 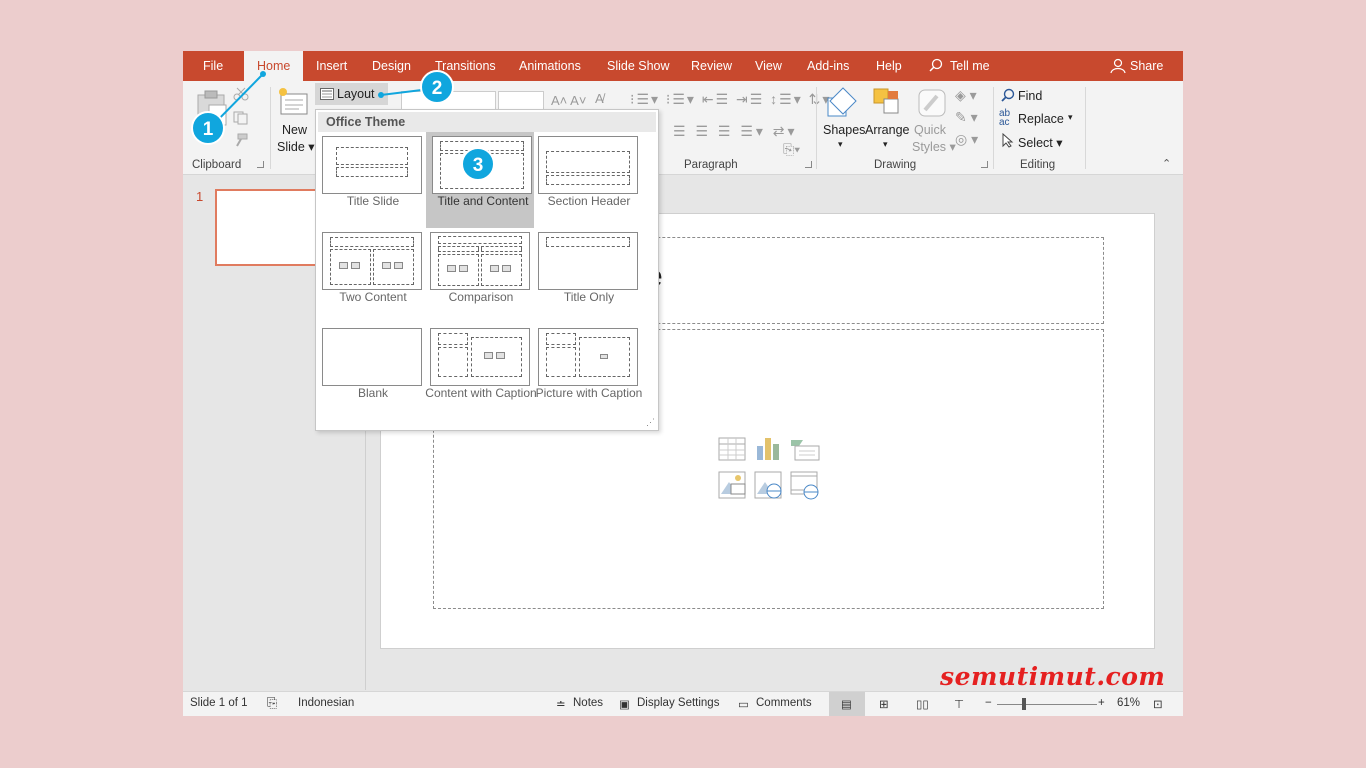 I want to click on callout-2-badge: 2, so click(x=437, y=87).